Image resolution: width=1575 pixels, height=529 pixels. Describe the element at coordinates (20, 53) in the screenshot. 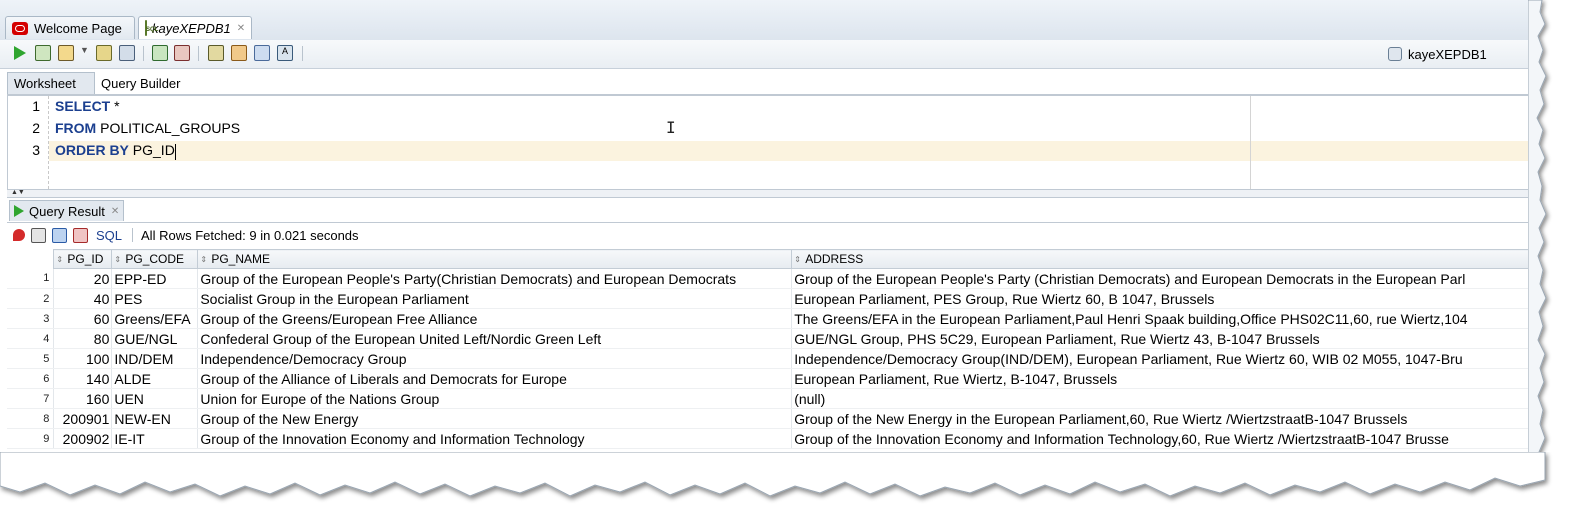

I see `run-statement-icon` at that location.